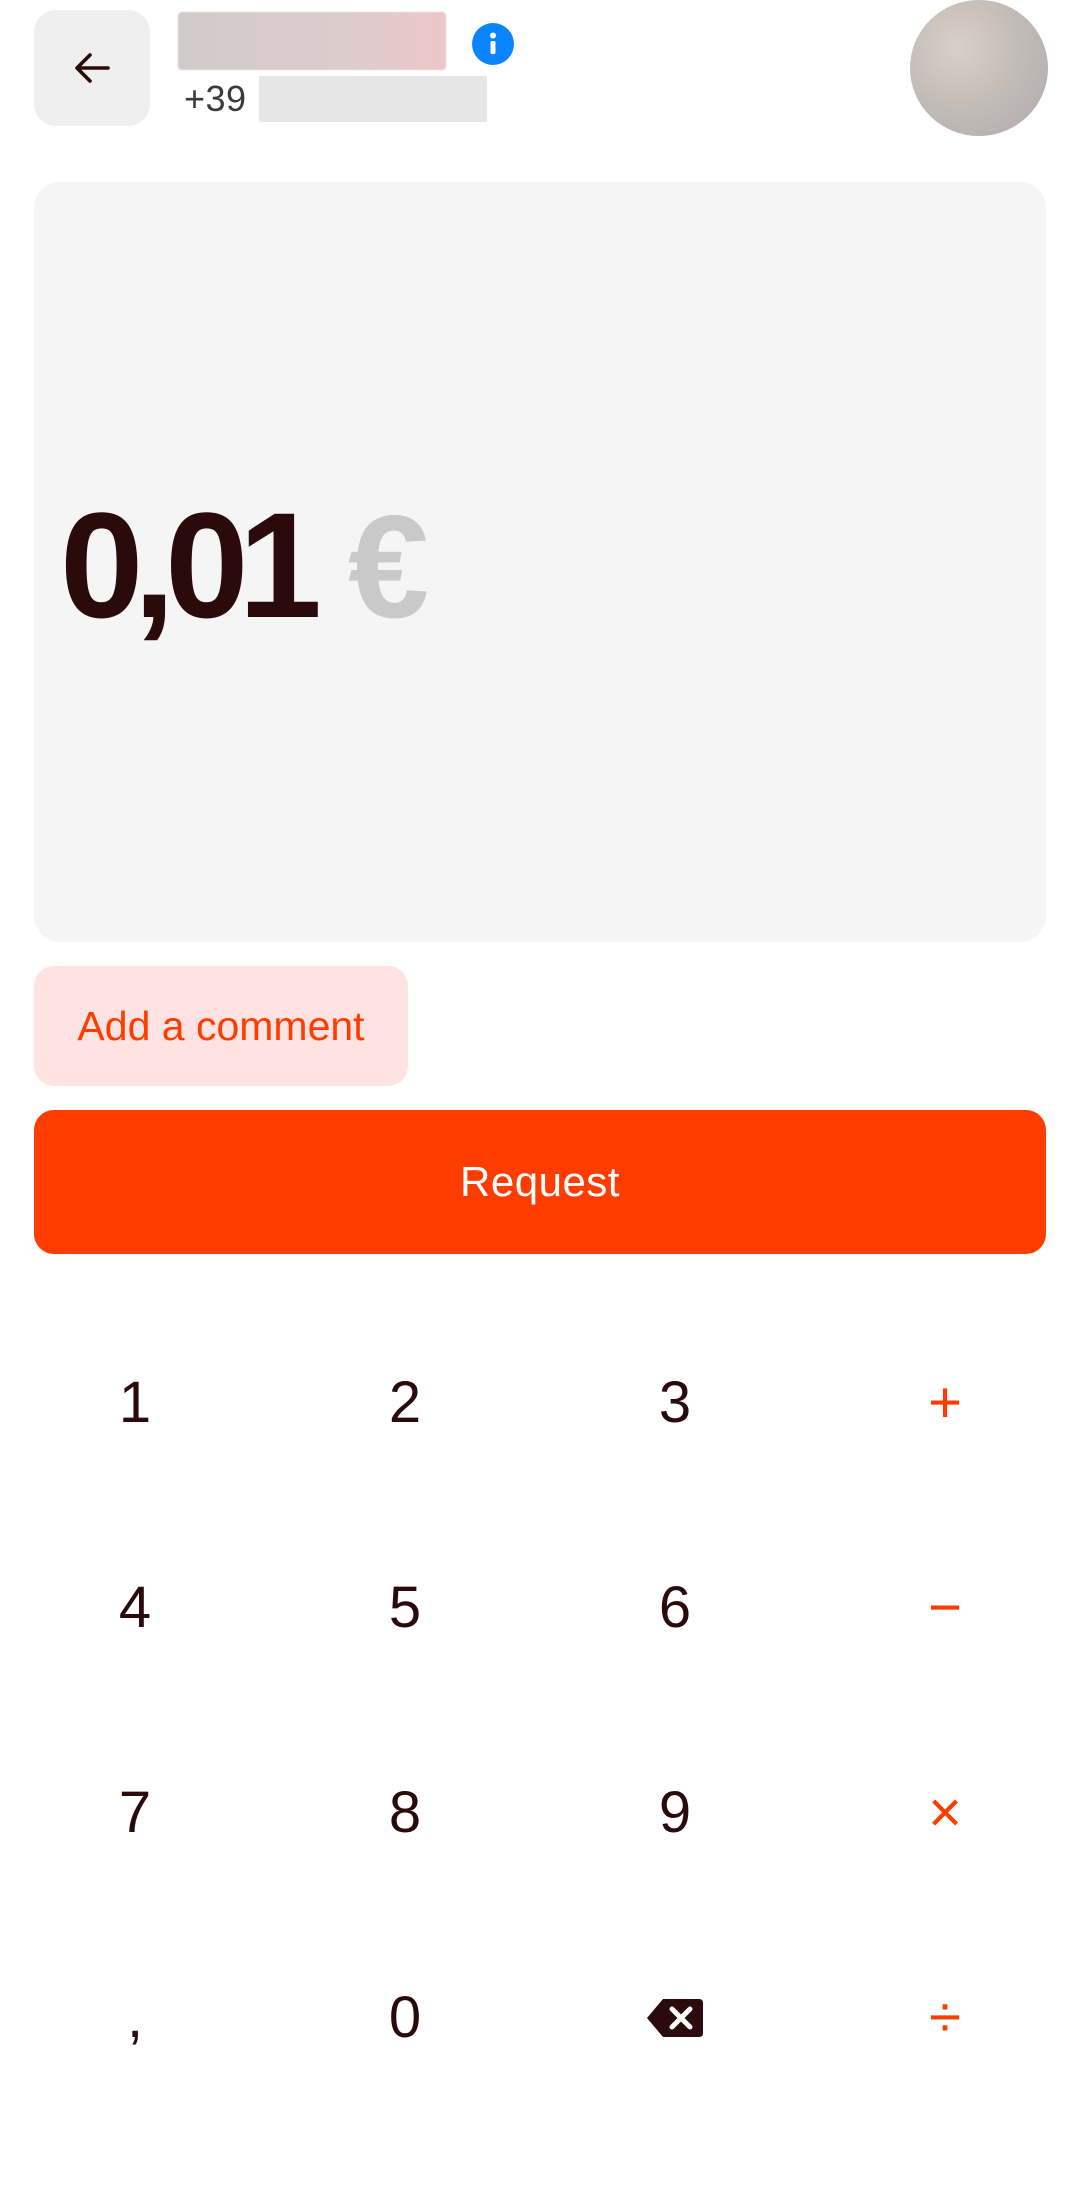  Describe the element at coordinates (945, 1812) in the screenshot. I see `key-multiply: ×` at that location.